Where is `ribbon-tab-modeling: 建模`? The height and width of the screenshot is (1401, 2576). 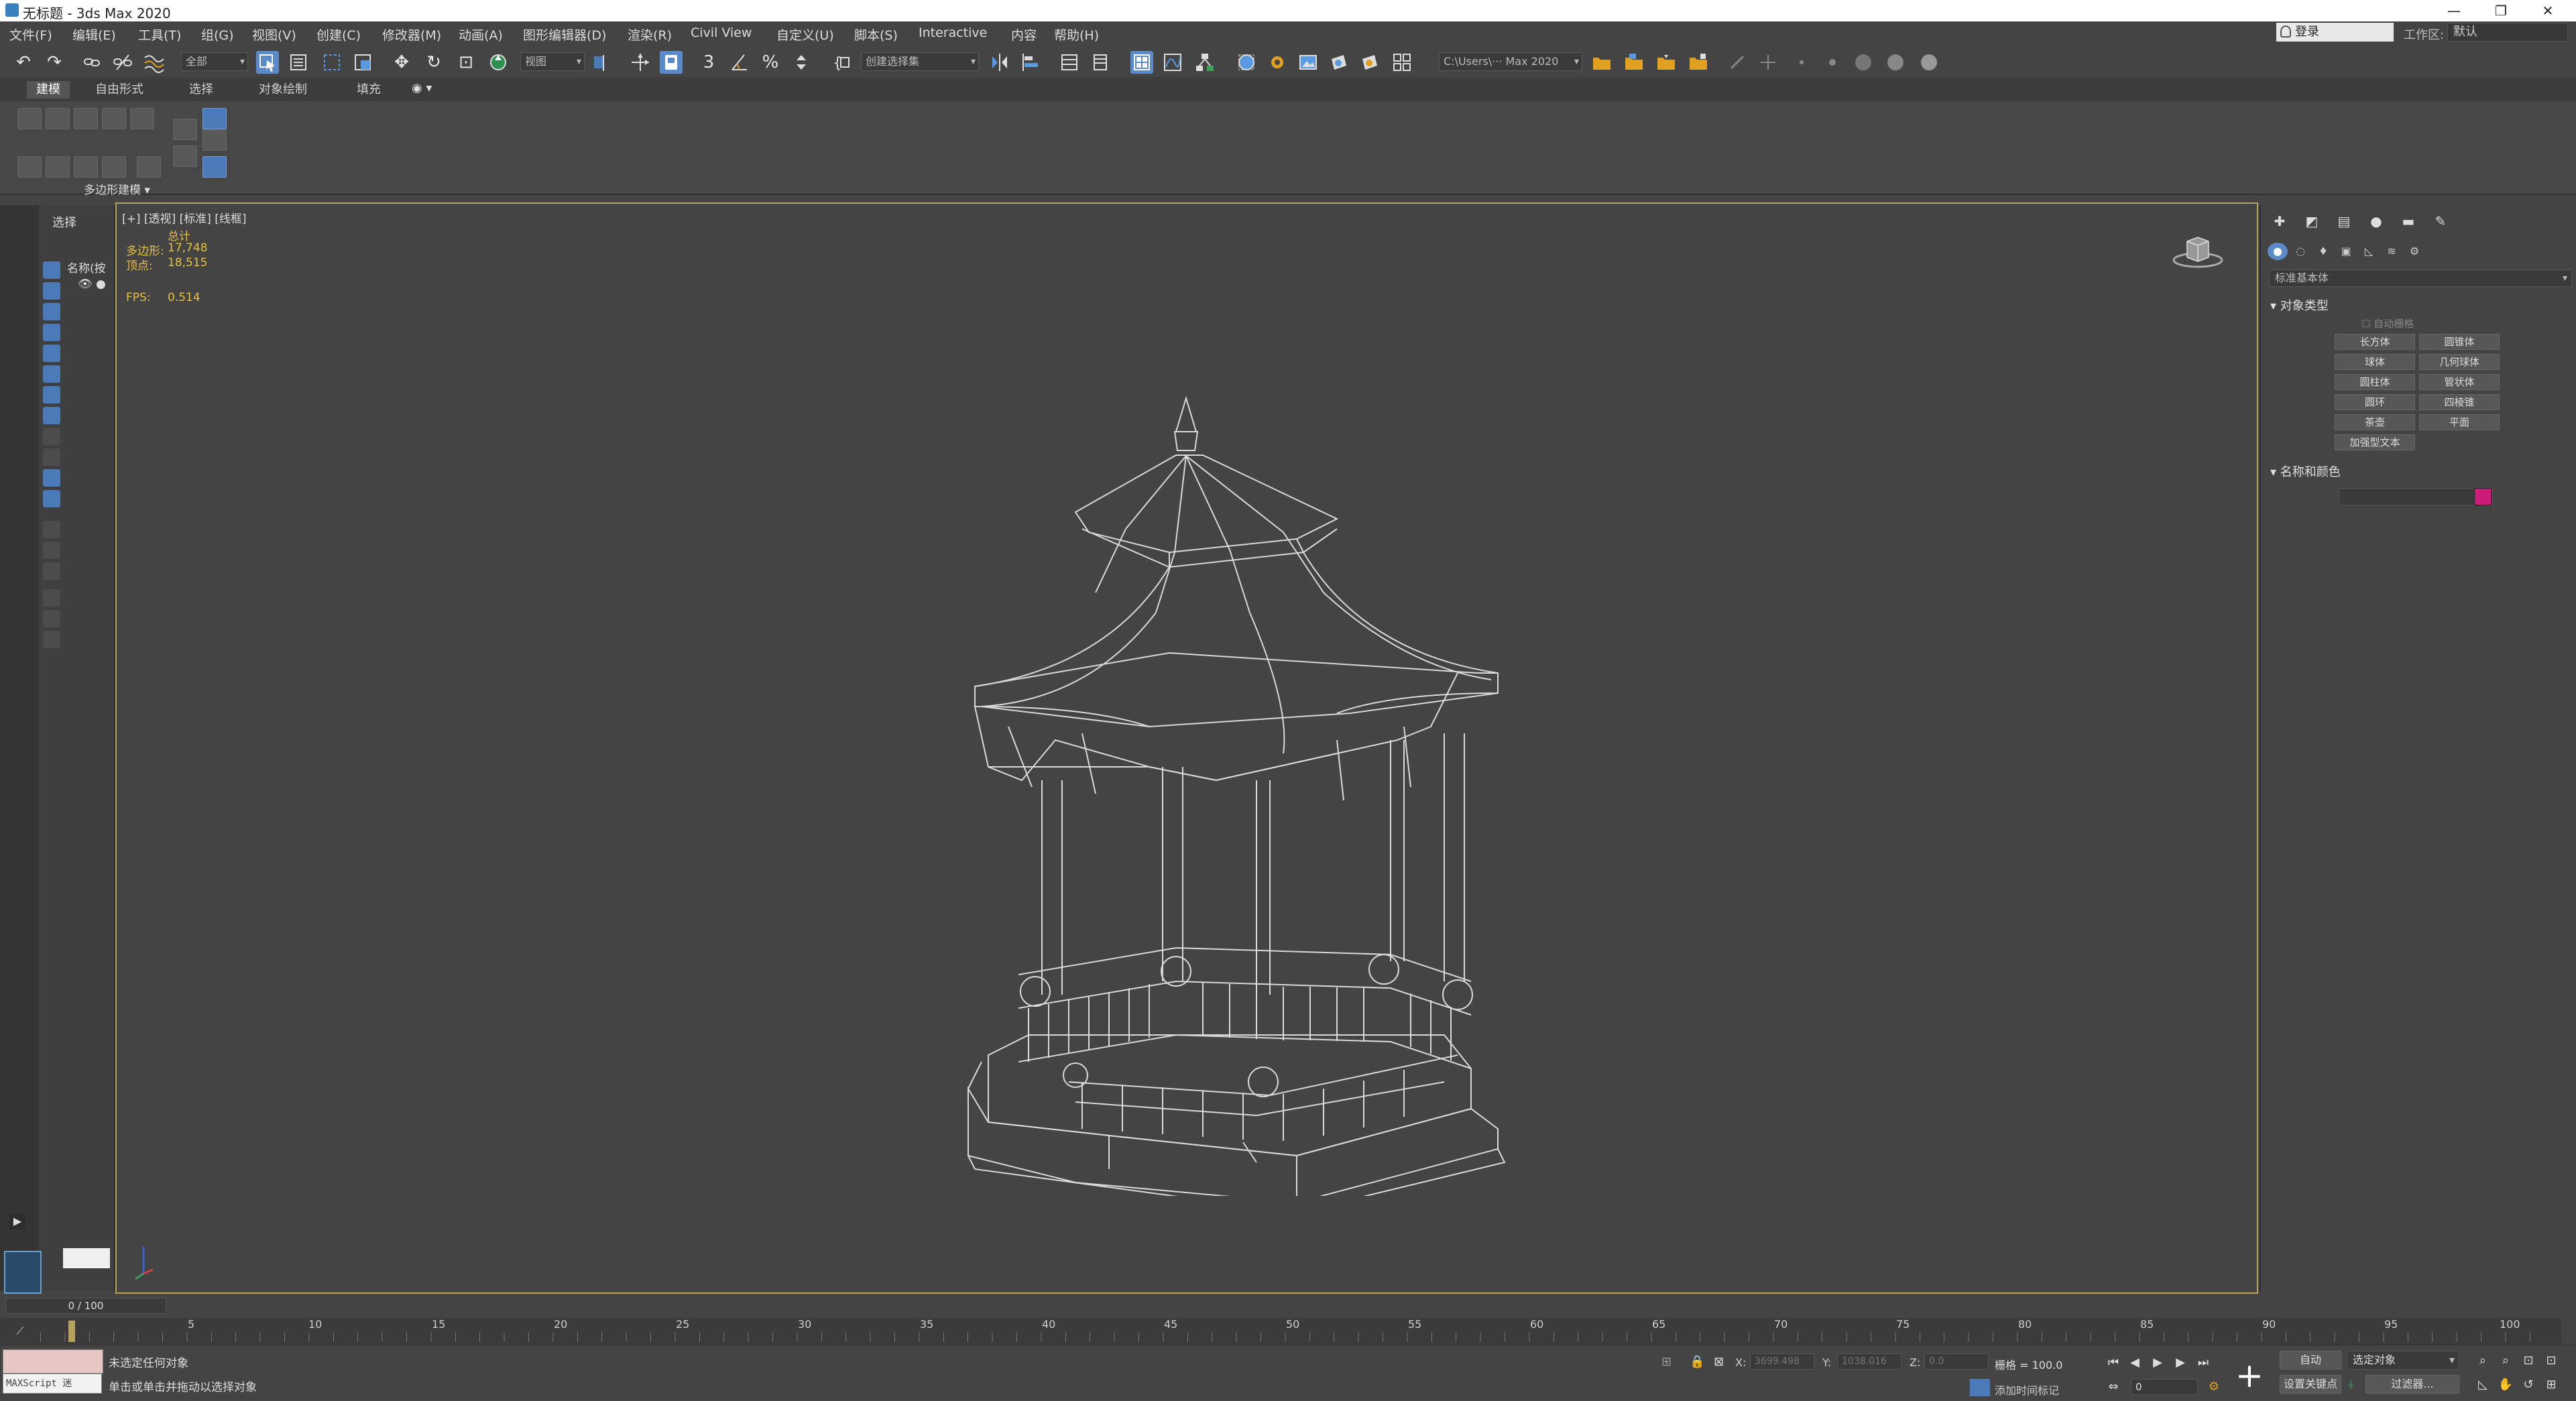
ribbon-tab-modeling: 建模 is located at coordinates (48, 90).